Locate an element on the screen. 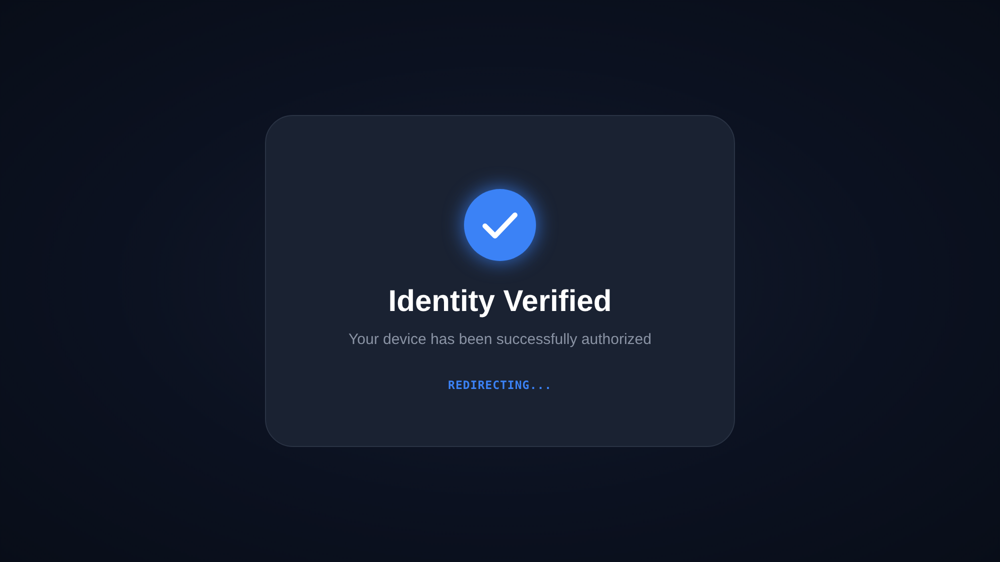  checkmark-icon is located at coordinates (500, 225).